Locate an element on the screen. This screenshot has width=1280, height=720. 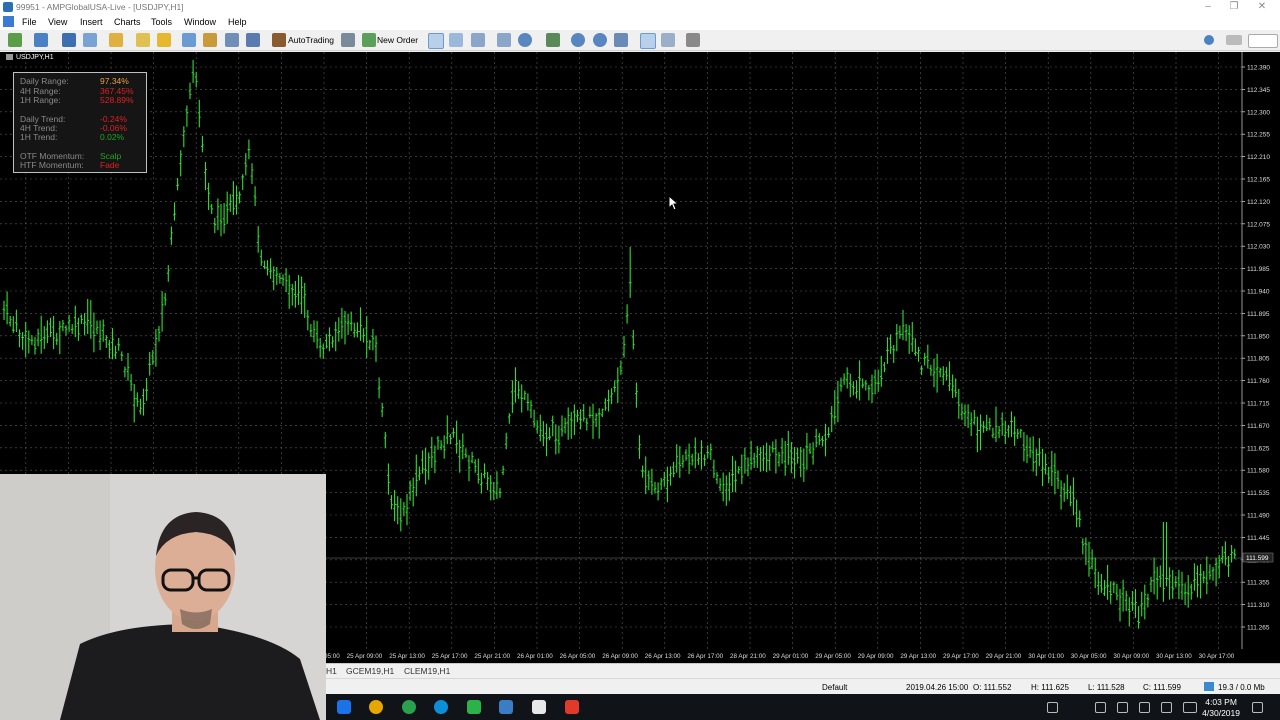
photos-icon is located at coordinates (539, 707).